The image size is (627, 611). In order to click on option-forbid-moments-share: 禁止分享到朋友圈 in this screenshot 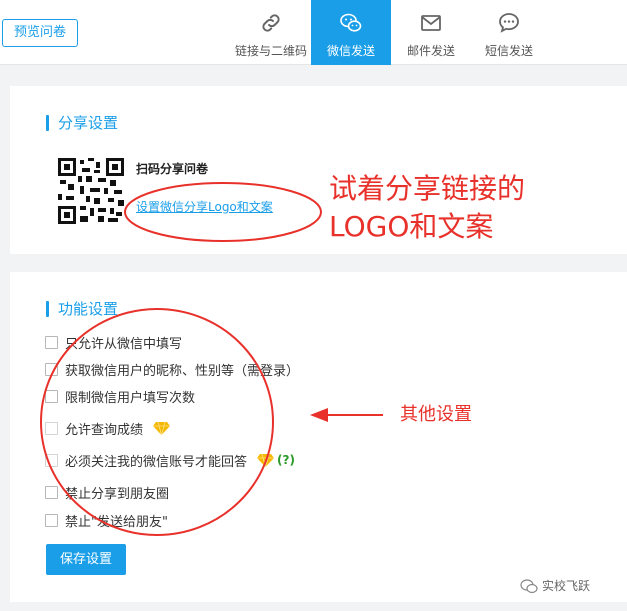, I will do `click(107, 492)`.